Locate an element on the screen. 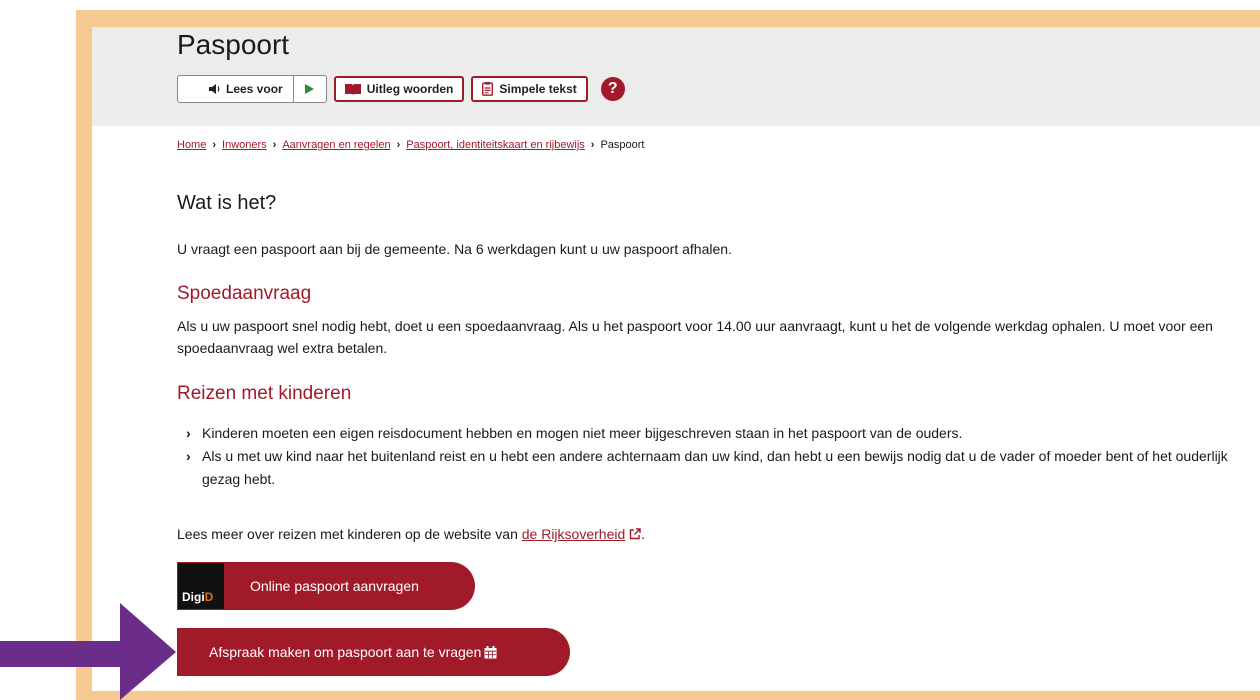  accessibility-toolbar: Lees voor Uitleg woorden Simpele tekst ? is located at coordinates (401, 89).